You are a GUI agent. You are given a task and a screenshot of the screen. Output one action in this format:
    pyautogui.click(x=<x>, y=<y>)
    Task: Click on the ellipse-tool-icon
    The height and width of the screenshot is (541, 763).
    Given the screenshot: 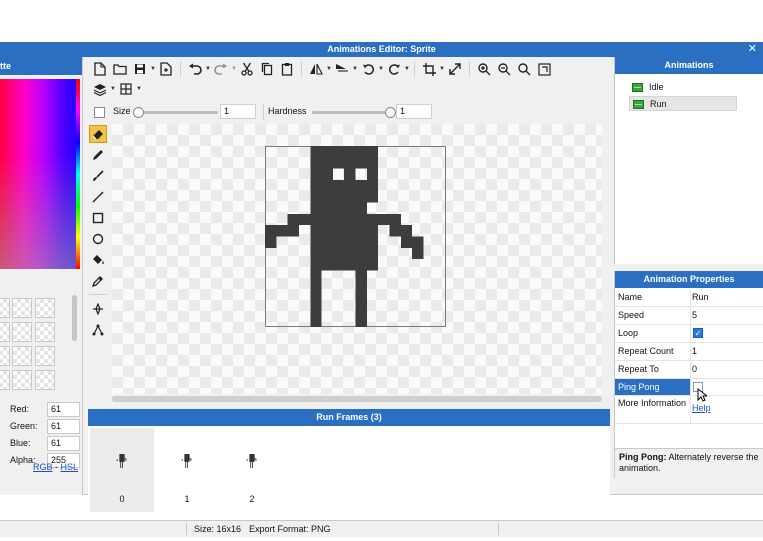 What is the action you would take?
    pyautogui.click(x=98, y=239)
    